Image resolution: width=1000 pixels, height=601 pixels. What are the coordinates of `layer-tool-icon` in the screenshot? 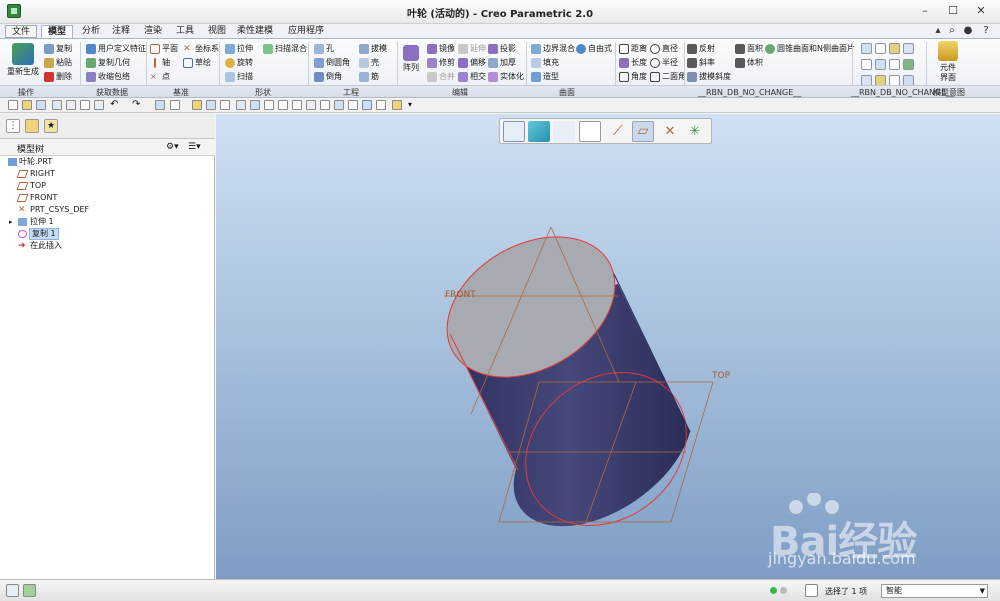 It's located at (908, 64).